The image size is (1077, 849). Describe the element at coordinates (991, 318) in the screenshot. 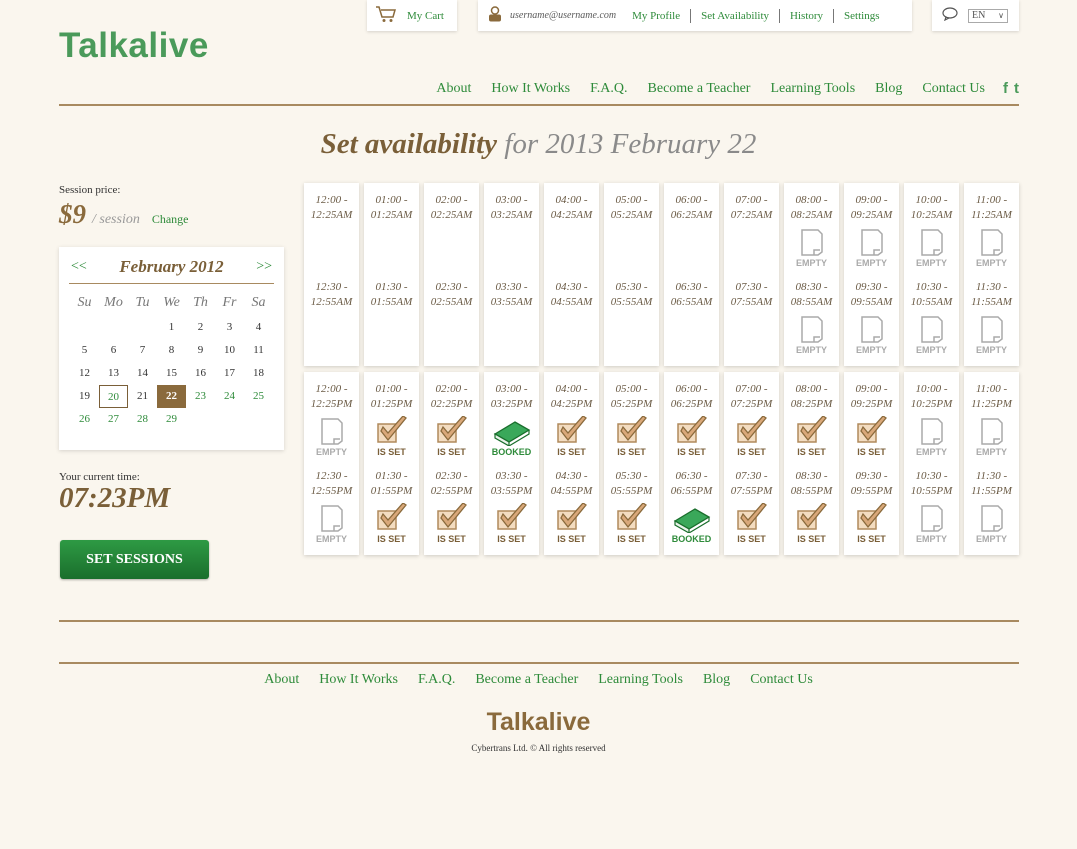

I see `time-slot: 11:30 - 11:55AM EMPTY` at that location.